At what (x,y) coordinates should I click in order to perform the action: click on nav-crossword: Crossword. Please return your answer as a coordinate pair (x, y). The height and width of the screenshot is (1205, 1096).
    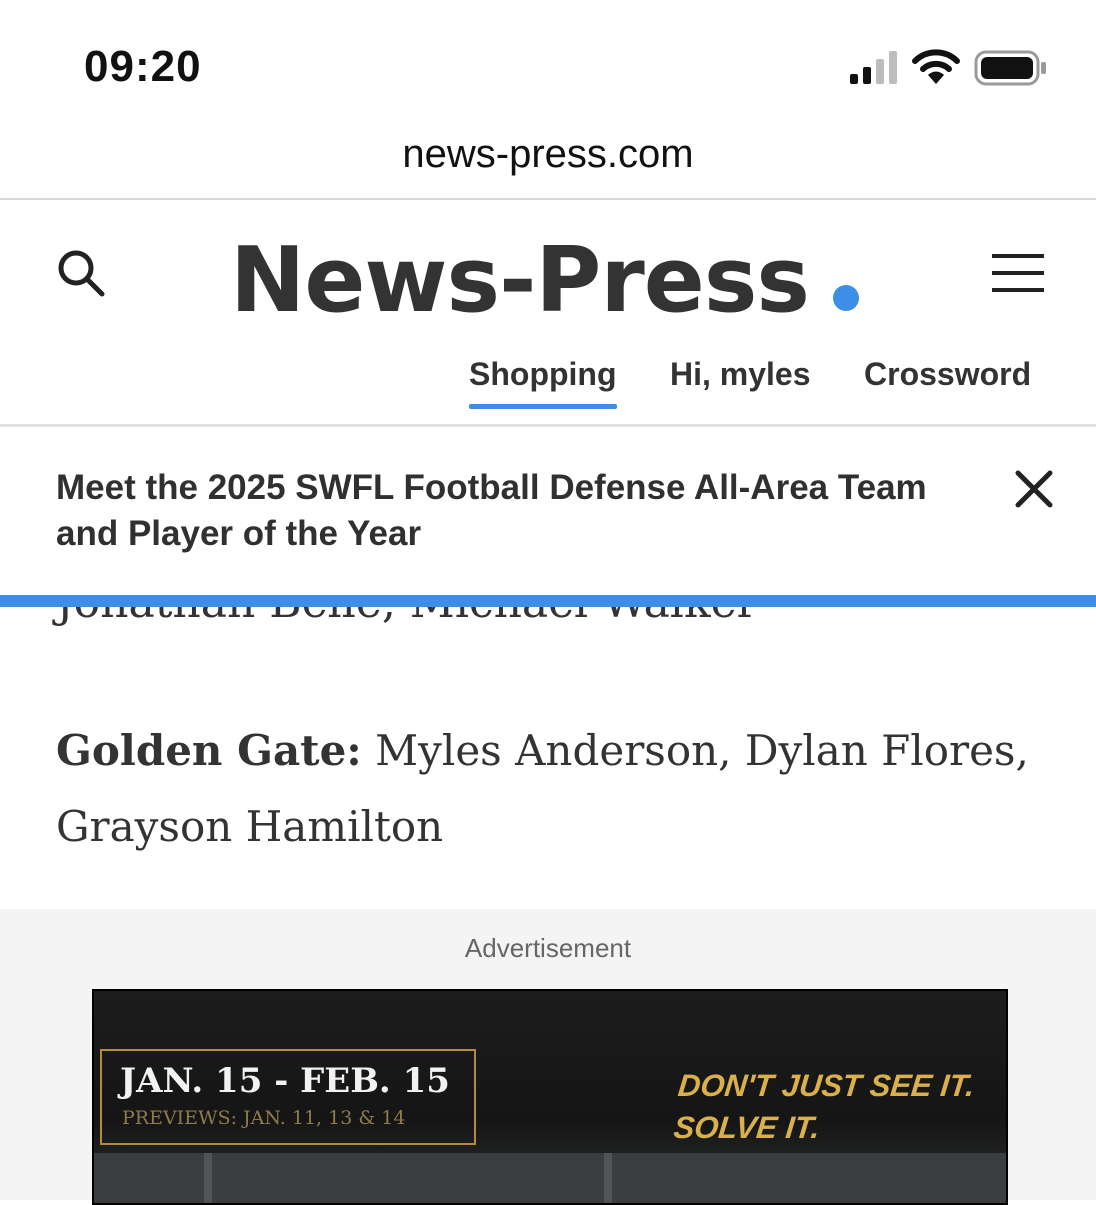
    Looking at the image, I should click on (947, 374).